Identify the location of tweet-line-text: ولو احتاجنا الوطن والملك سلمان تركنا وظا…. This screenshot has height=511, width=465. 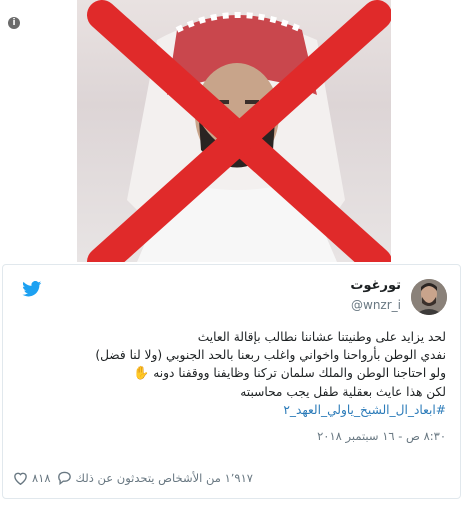
(299, 373).